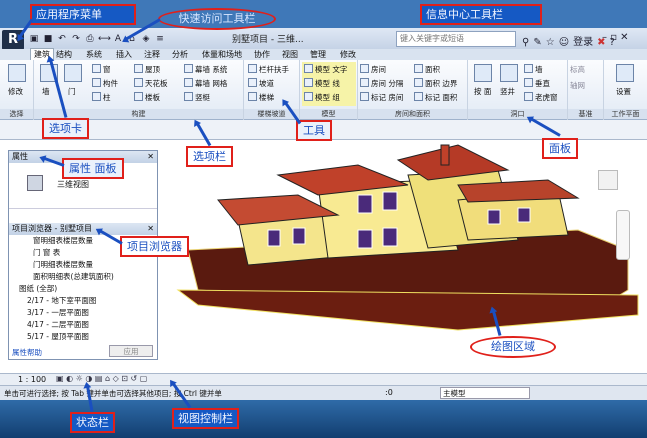  What do you see at coordinates (151, 83) in the screenshot?
I see `ceiling-button: 天花板` at bounding box center [151, 83].